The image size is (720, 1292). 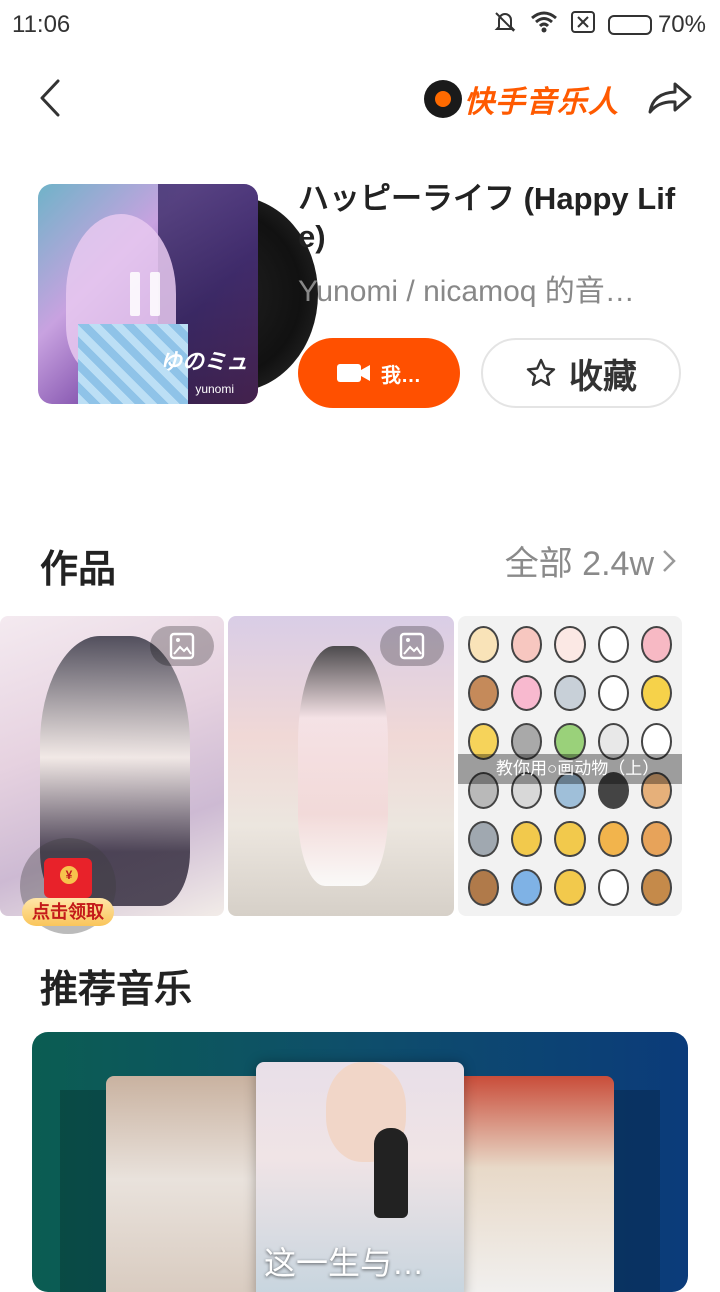 What do you see at coordinates (629, 25) in the screenshot?
I see `battery-icon` at bounding box center [629, 25].